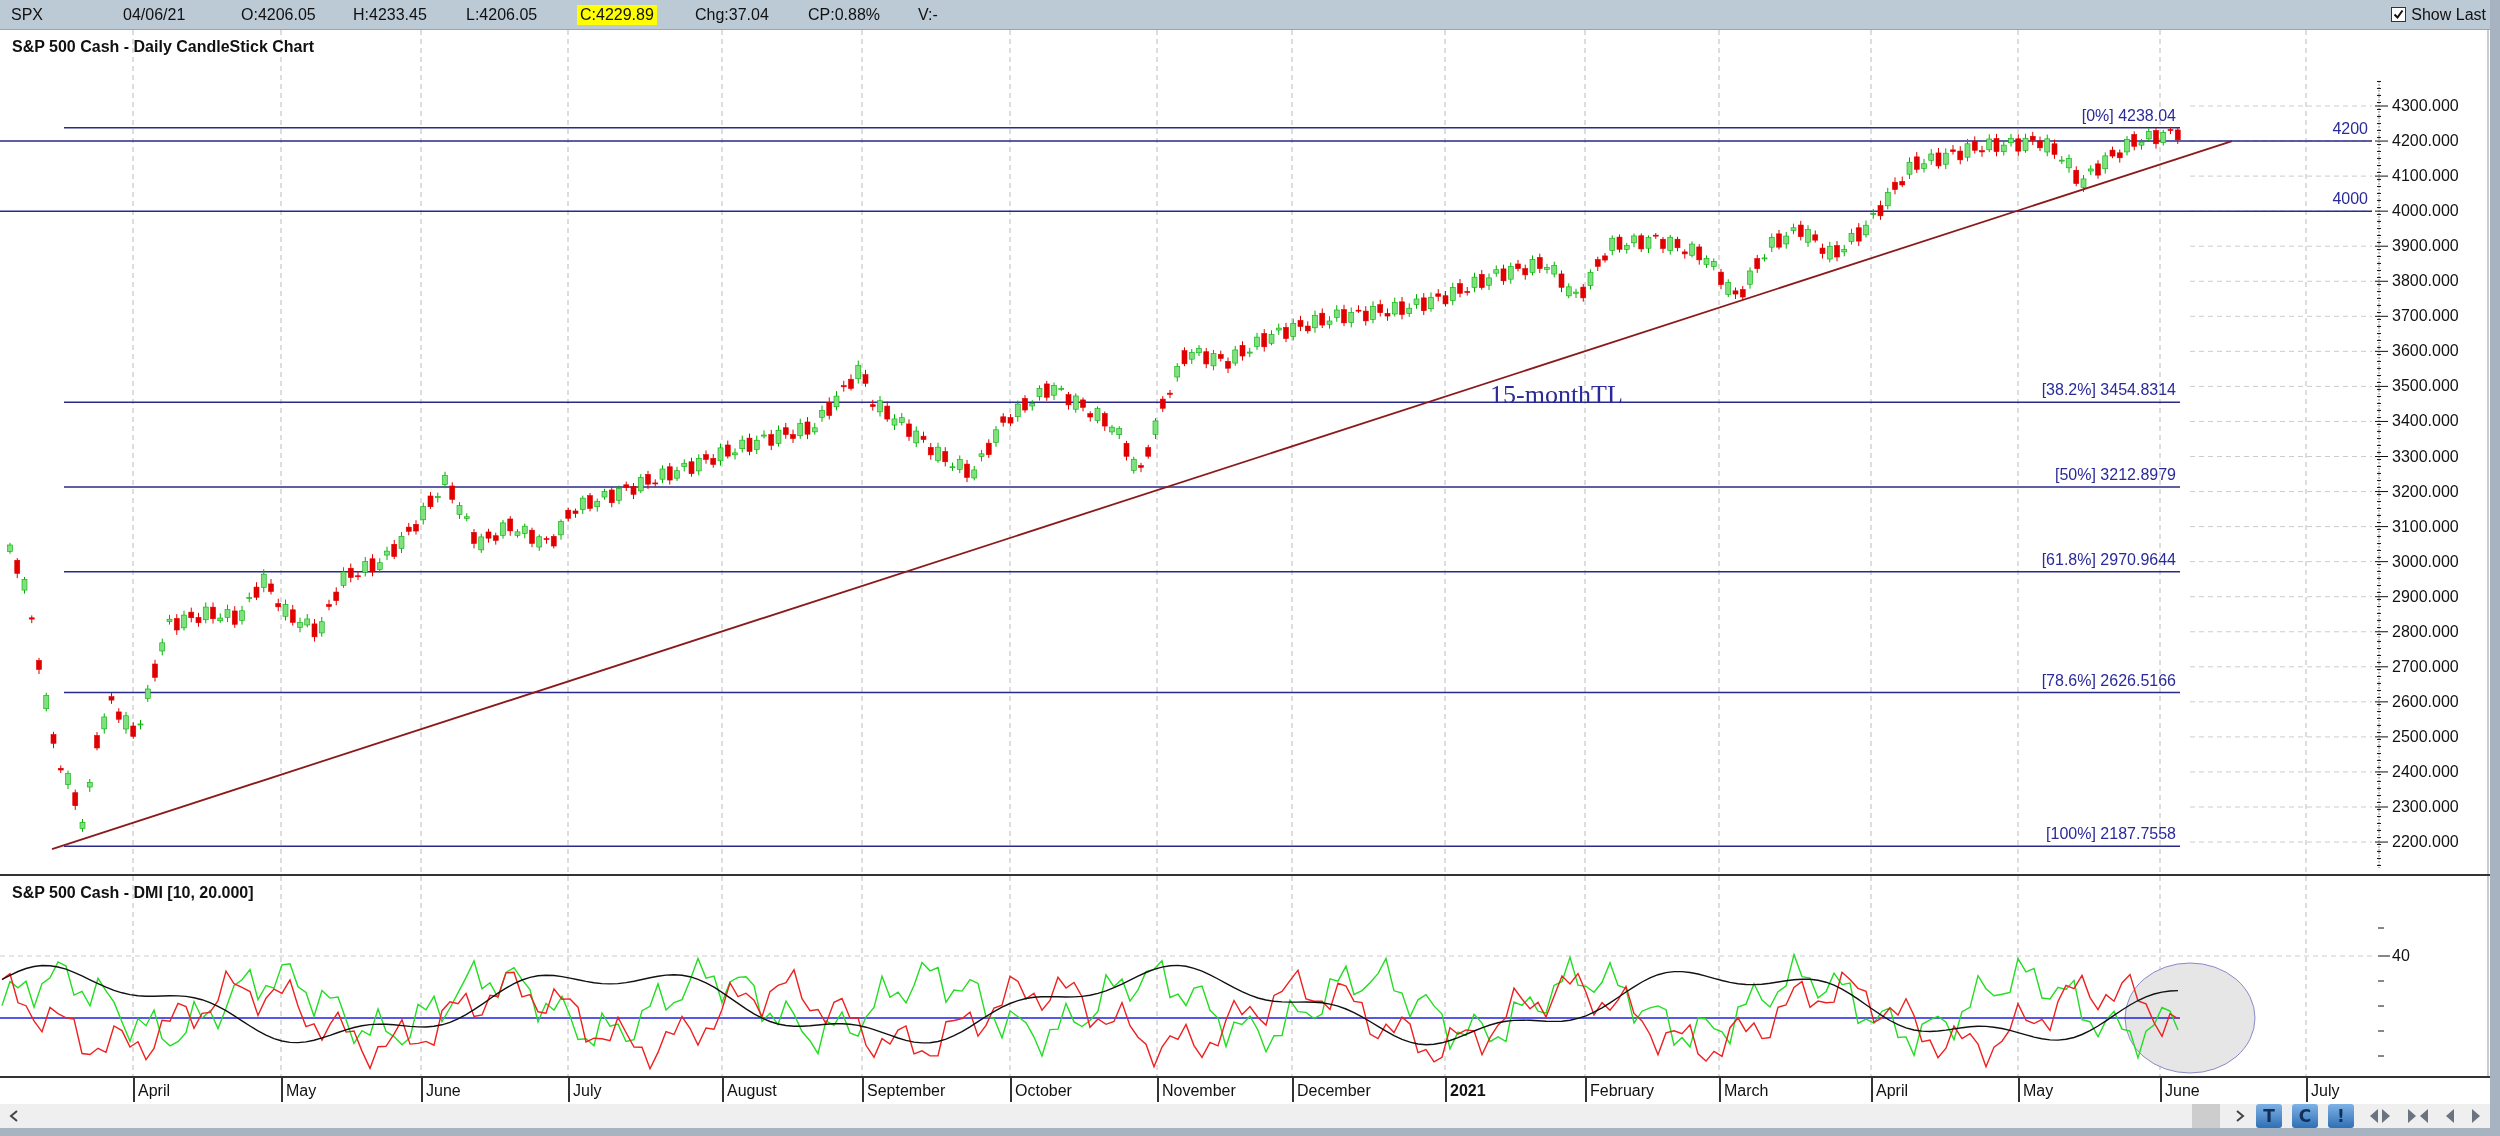 The image size is (2500, 1136). I want to click on level-label: 4000, so click(2350, 199).